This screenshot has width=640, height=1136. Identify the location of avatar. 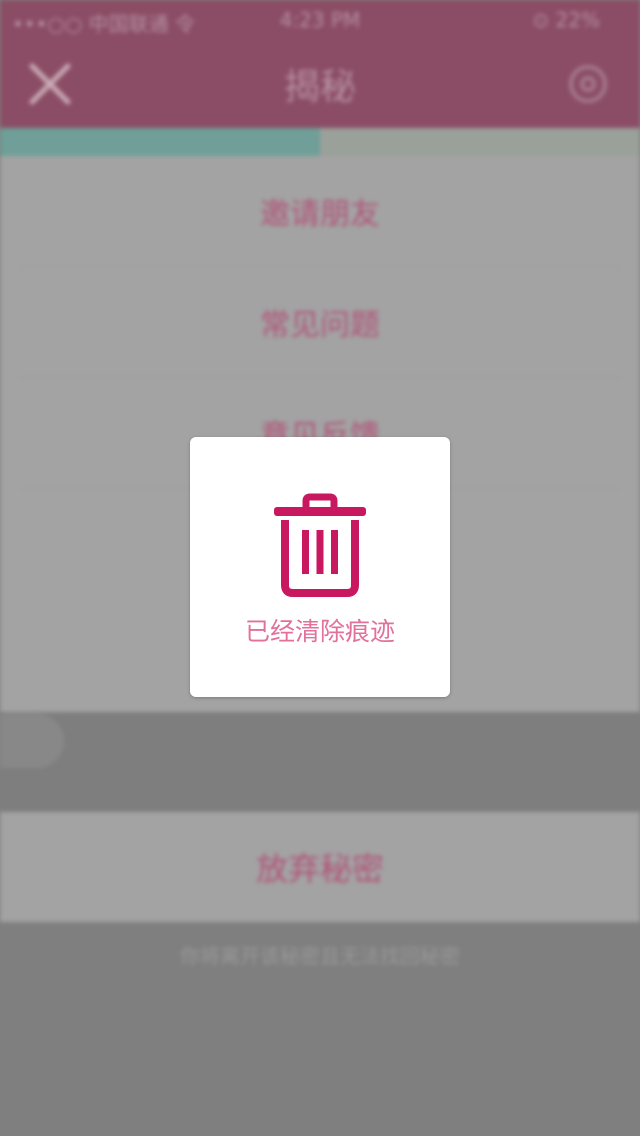
(32, 741).